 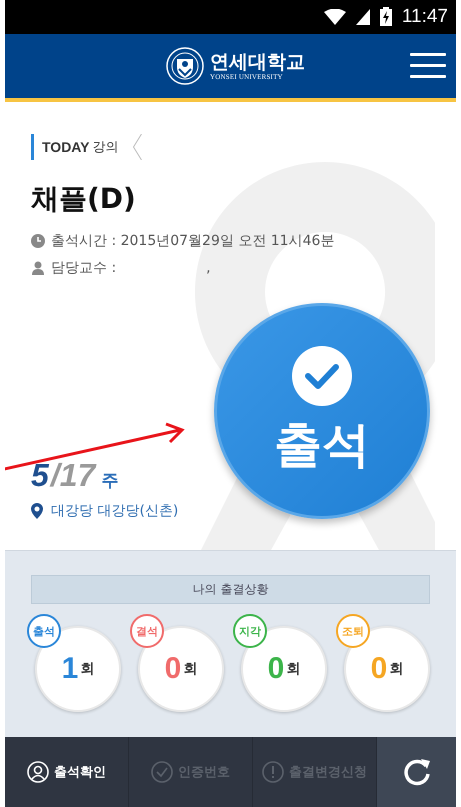 What do you see at coordinates (322, 375) in the screenshot?
I see `check-icon` at bounding box center [322, 375].